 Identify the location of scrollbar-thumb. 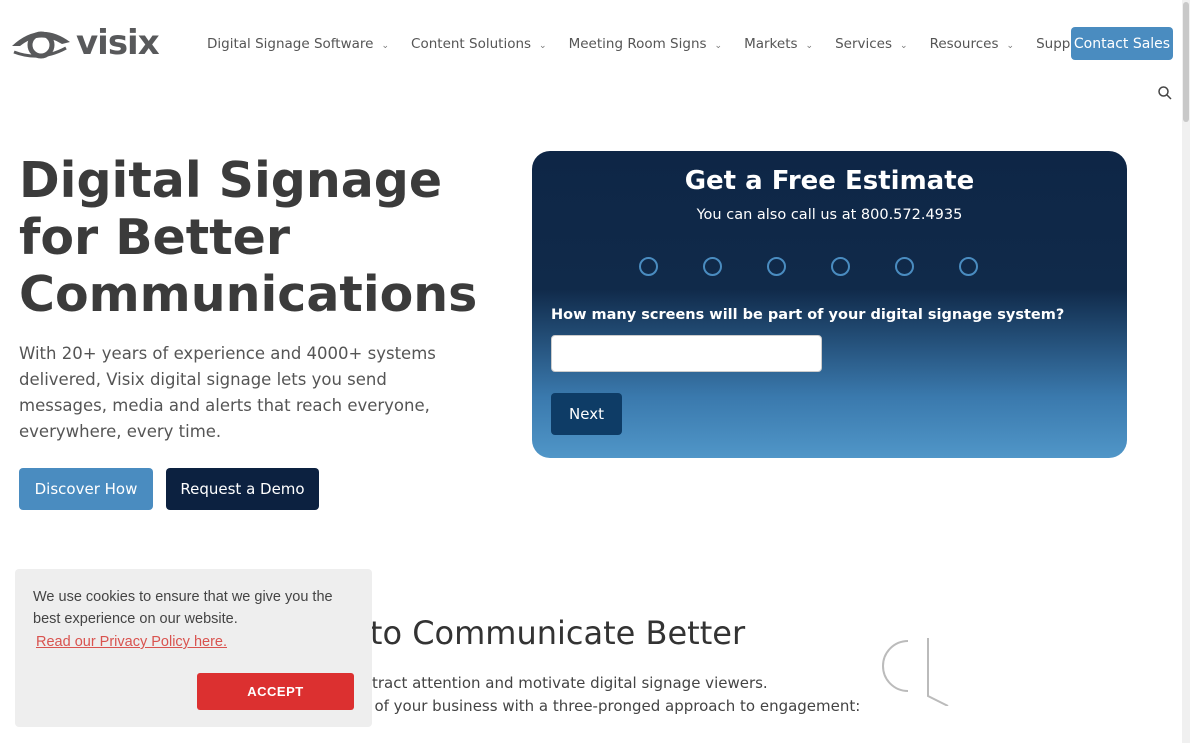
(1186, 62).